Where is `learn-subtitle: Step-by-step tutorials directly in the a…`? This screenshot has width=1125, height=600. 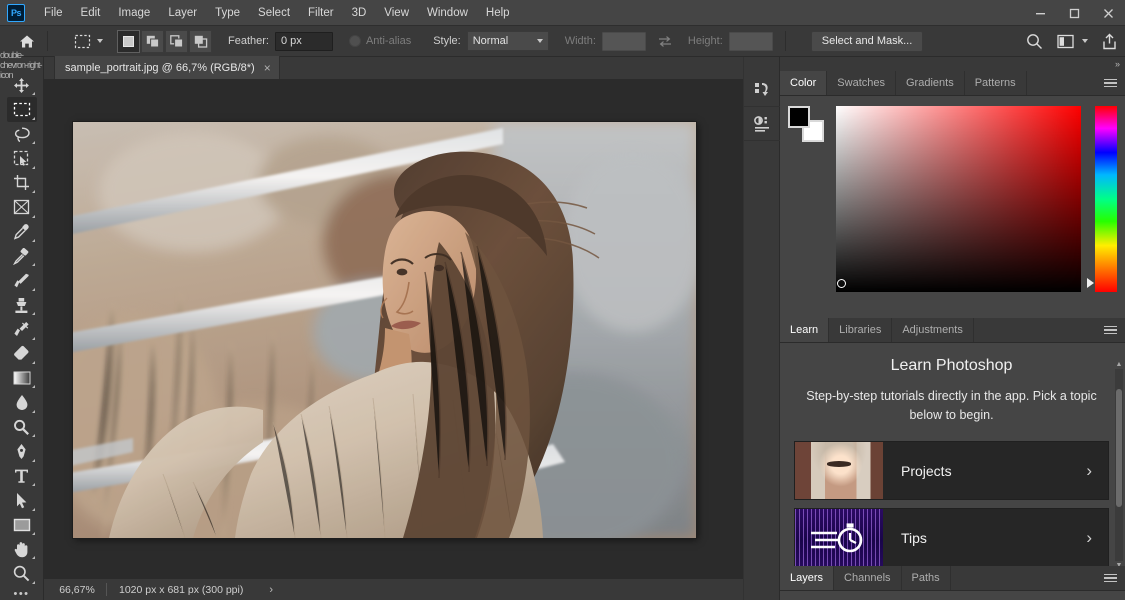
learn-subtitle: Step-by-step tutorials directly in the a… is located at coordinates (951, 405).